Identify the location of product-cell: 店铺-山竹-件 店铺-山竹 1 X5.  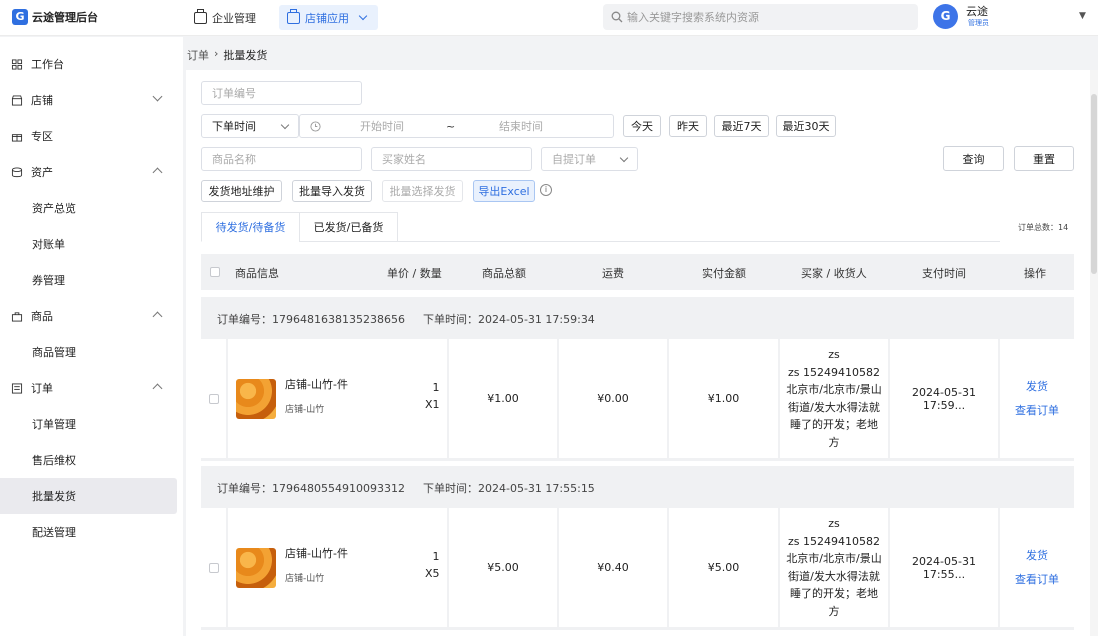
(337, 567).